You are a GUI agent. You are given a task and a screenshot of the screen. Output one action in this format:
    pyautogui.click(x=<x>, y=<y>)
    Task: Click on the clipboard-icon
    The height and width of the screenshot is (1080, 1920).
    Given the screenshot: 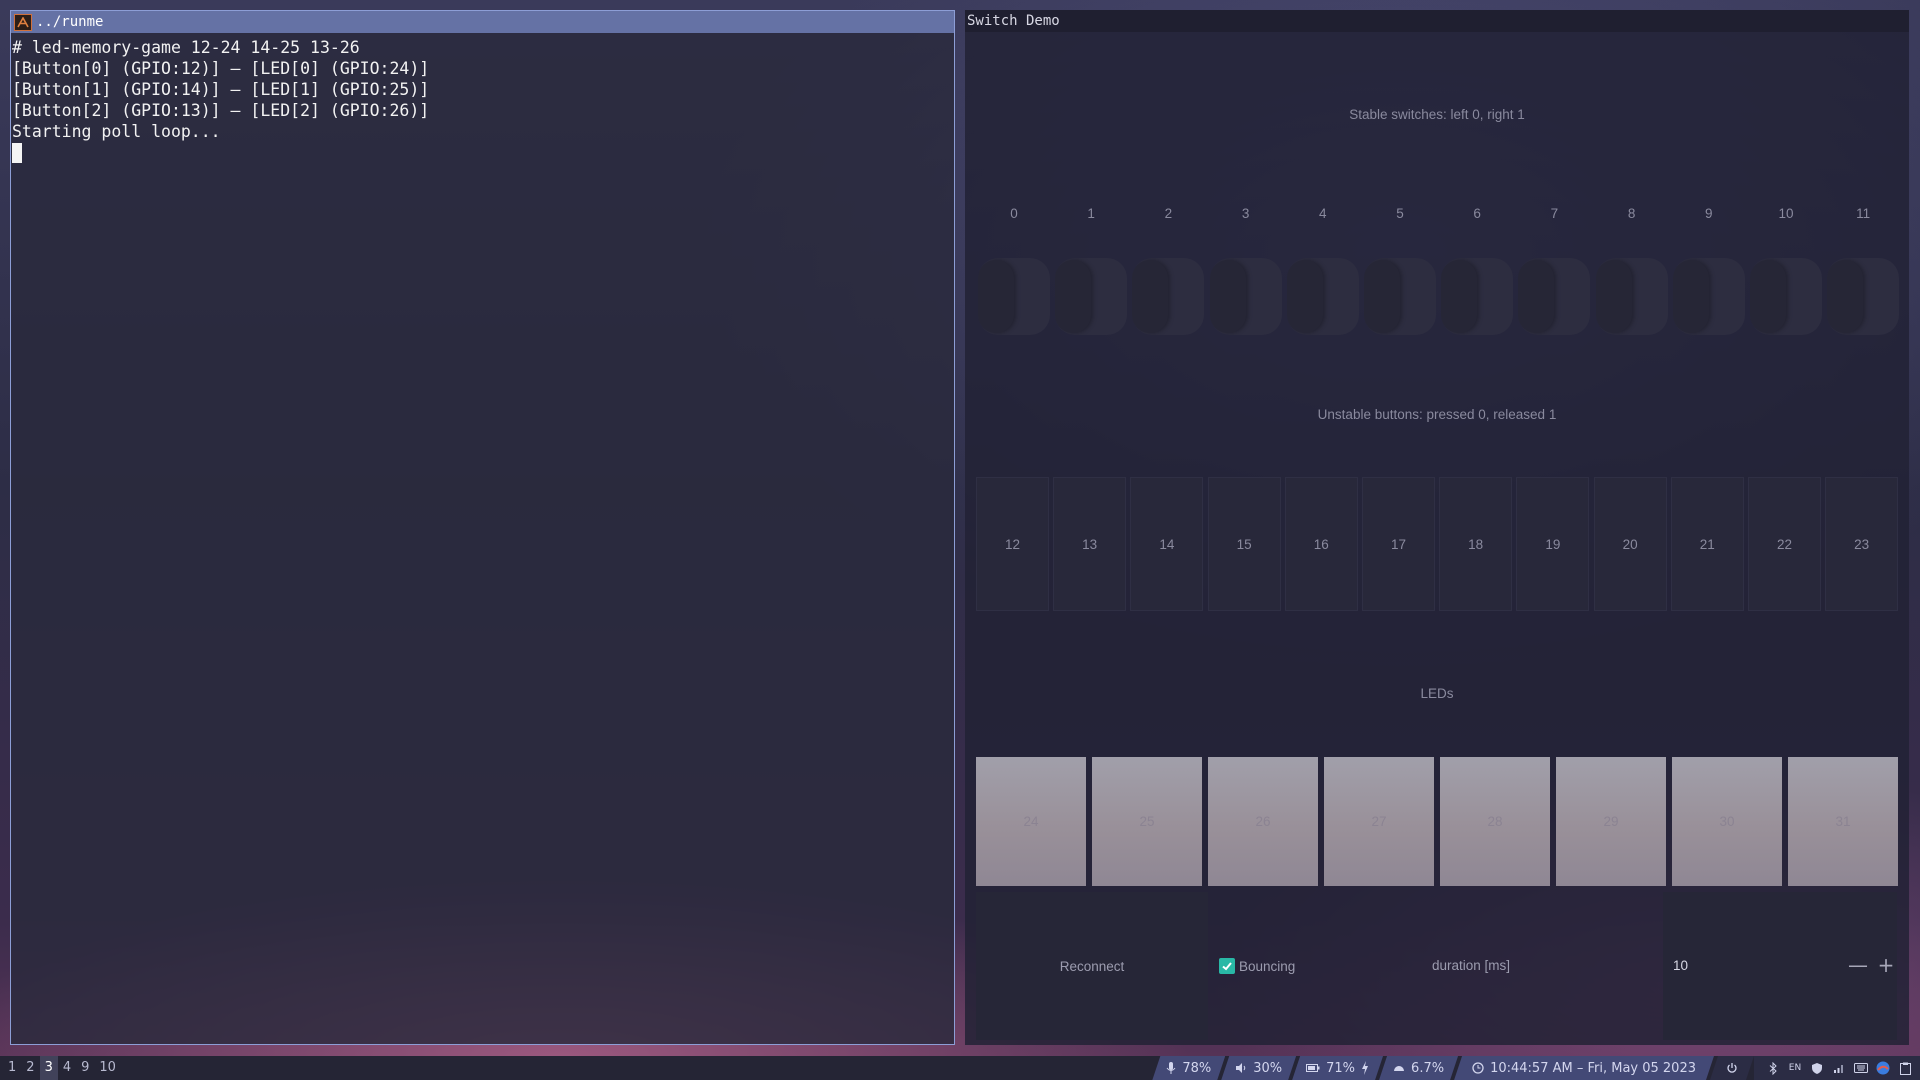 What is the action you would take?
    pyautogui.click(x=1905, y=1068)
    